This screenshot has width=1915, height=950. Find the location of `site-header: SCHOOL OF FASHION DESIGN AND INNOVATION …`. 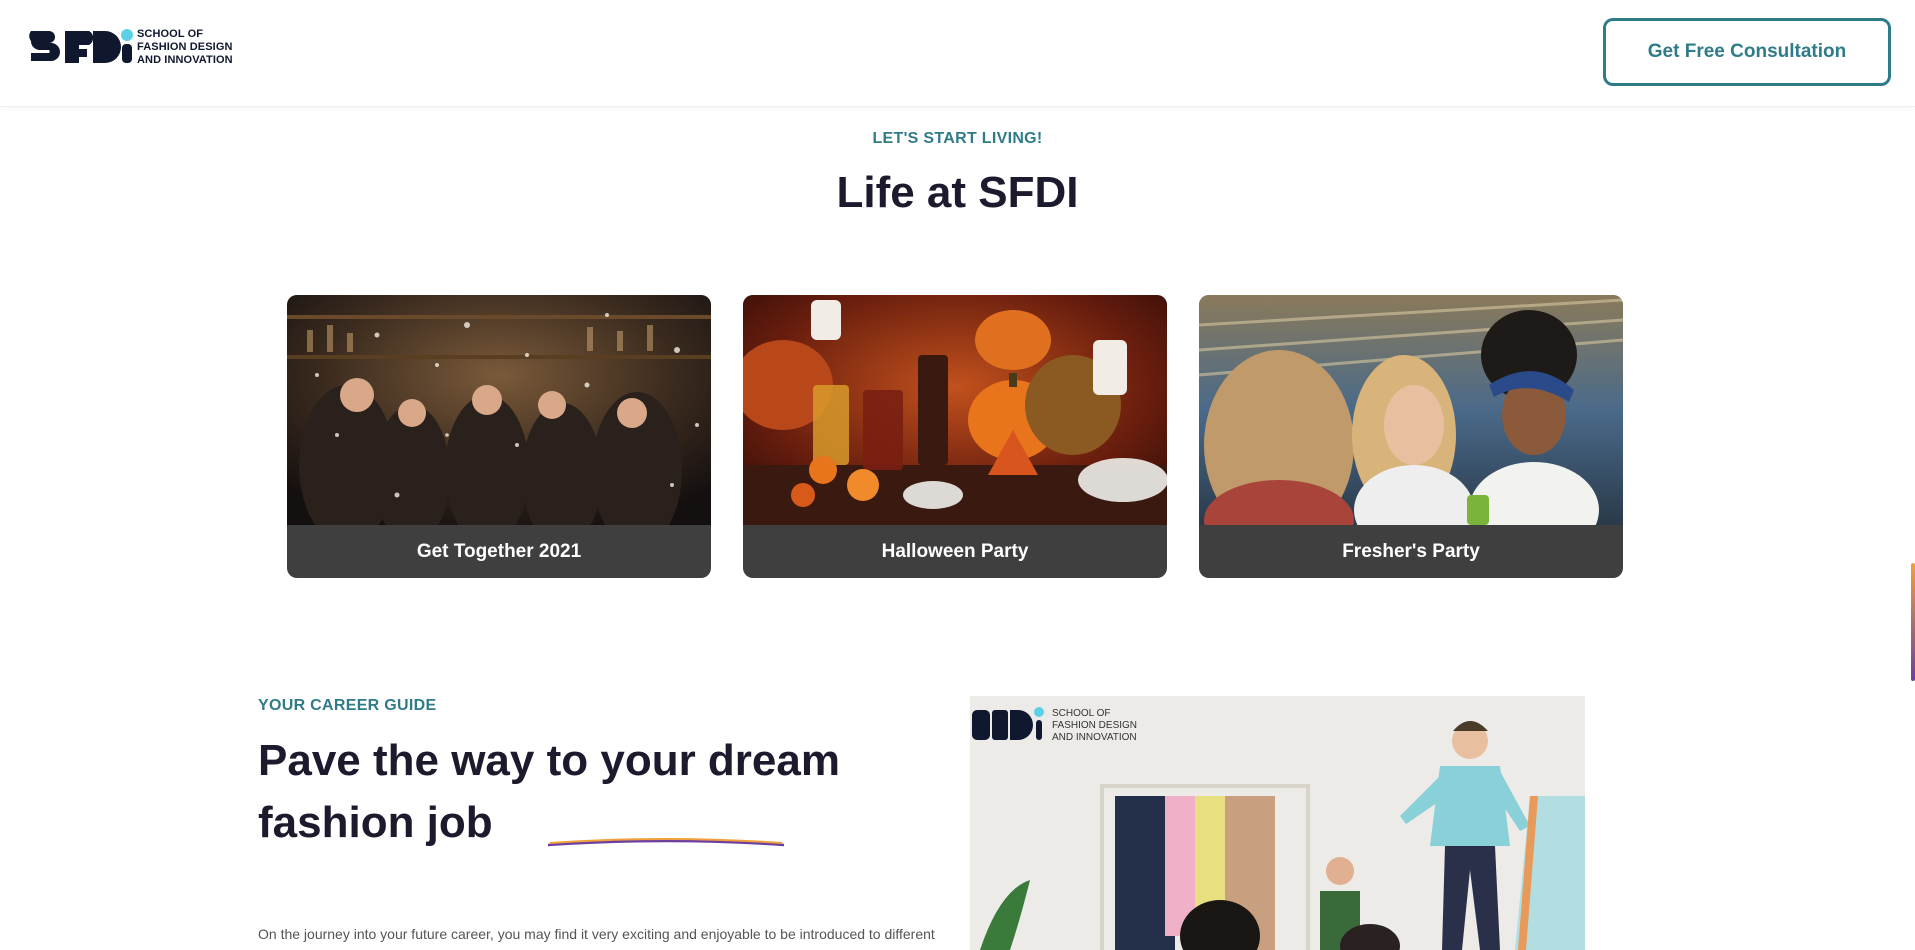

site-header: SCHOOL OF FASHION DESIGN AND INNOVATION … is located at coordinates (957, 53).